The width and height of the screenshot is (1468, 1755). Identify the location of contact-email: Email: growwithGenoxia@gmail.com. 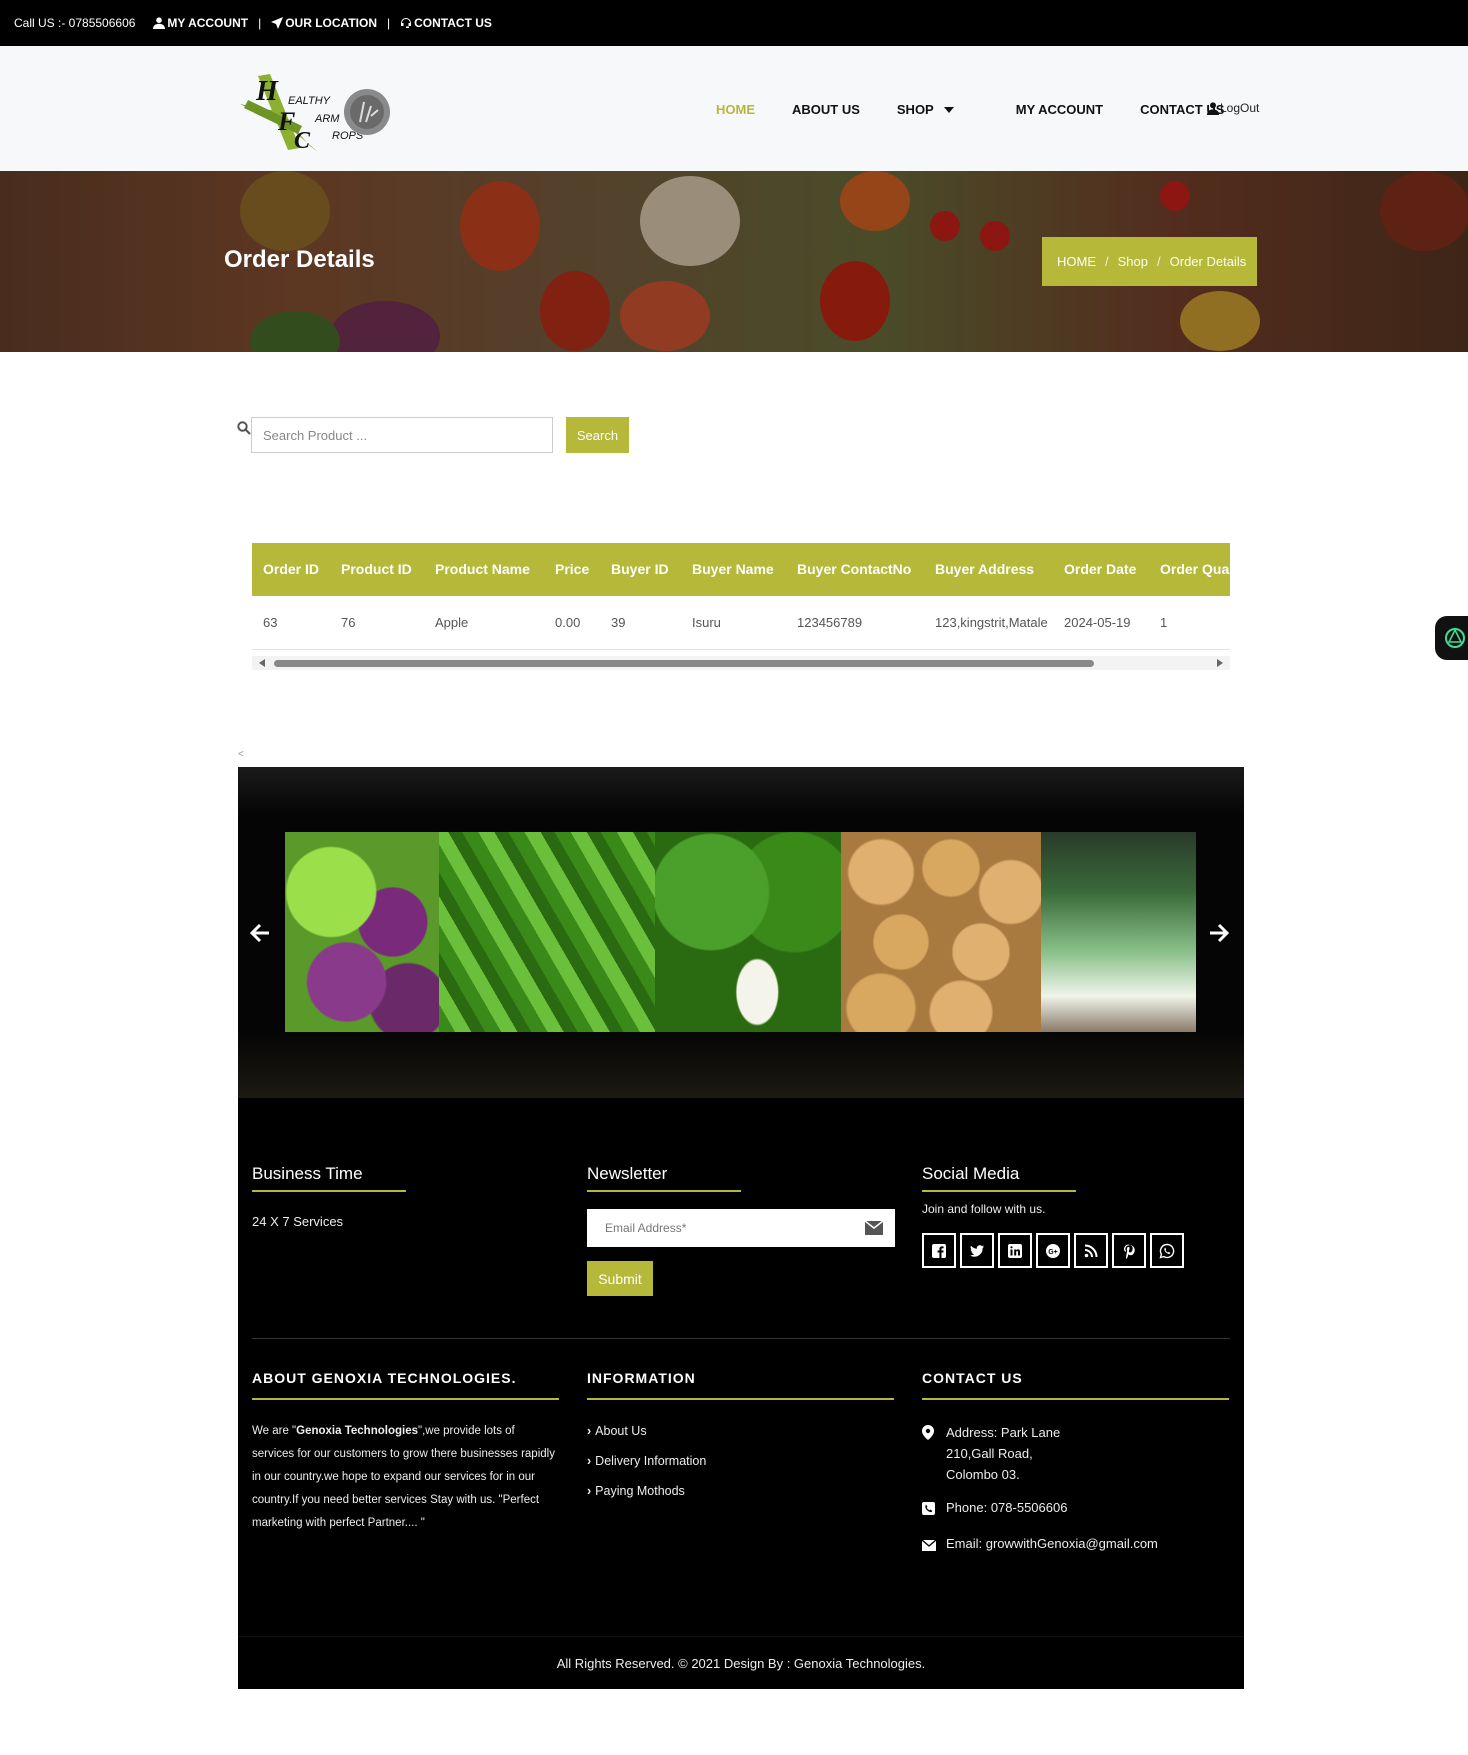
(1075, 1545).